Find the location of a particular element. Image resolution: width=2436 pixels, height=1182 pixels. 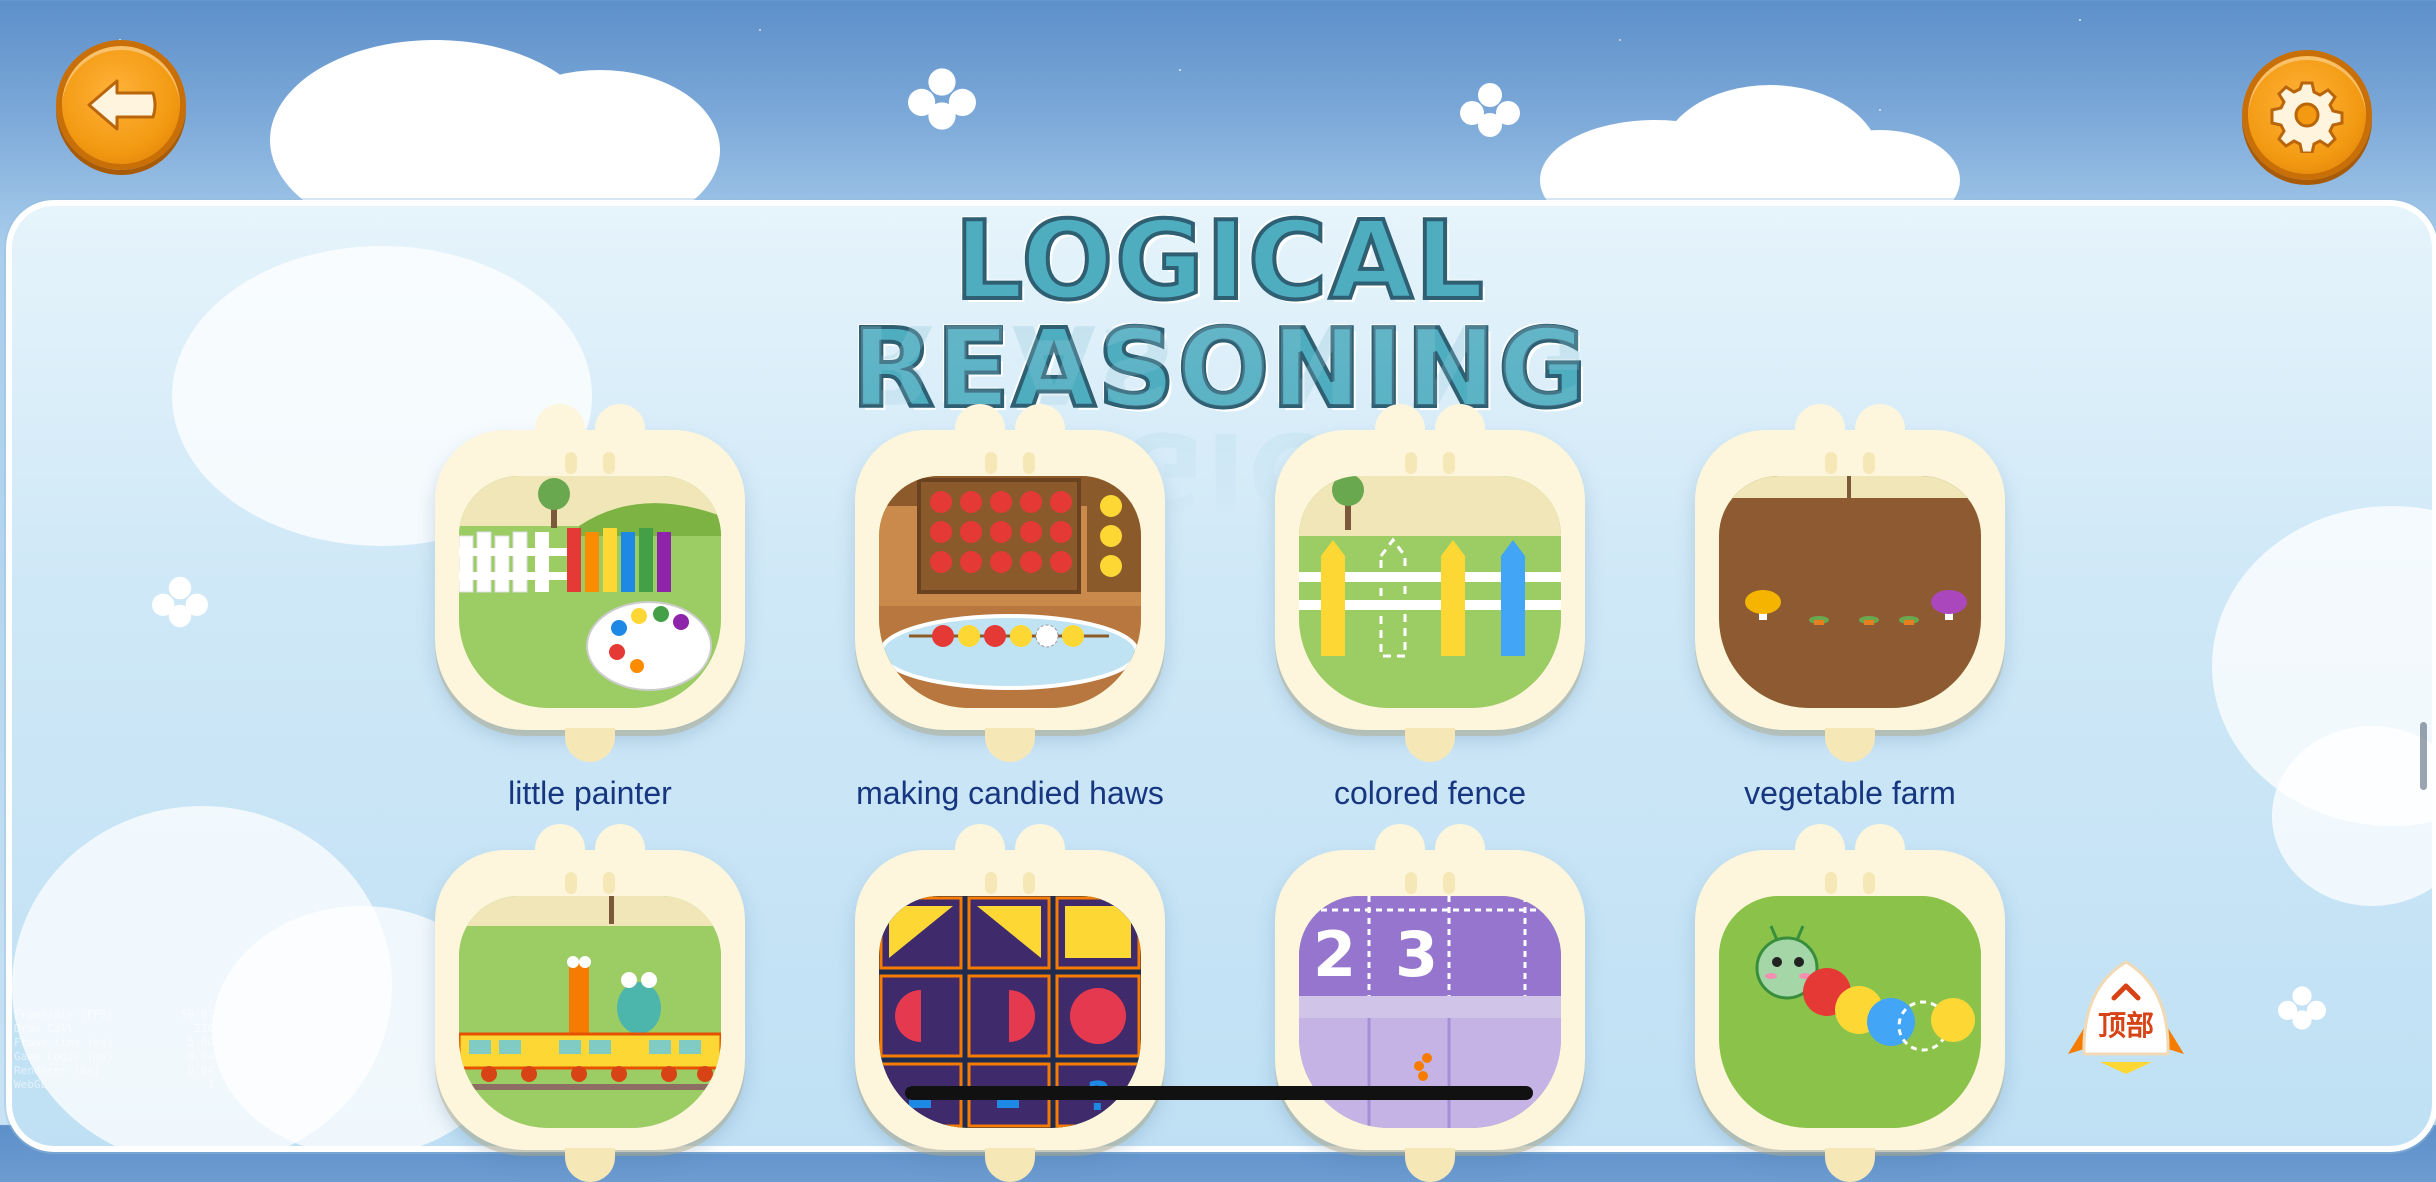

chevron-up-icon is located at coordinates (2126, 992).